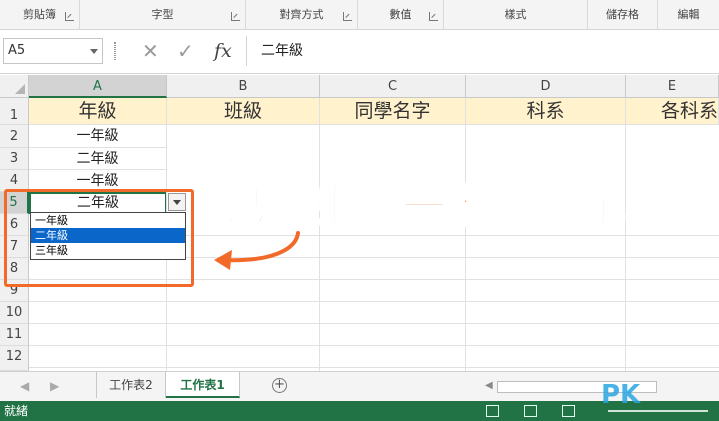 This screenshot has height=421, width=719. What do you see at coordinates (16, 411) in the screenshot?
I see `status-text: 就緒` at bounding box center [16, 411].